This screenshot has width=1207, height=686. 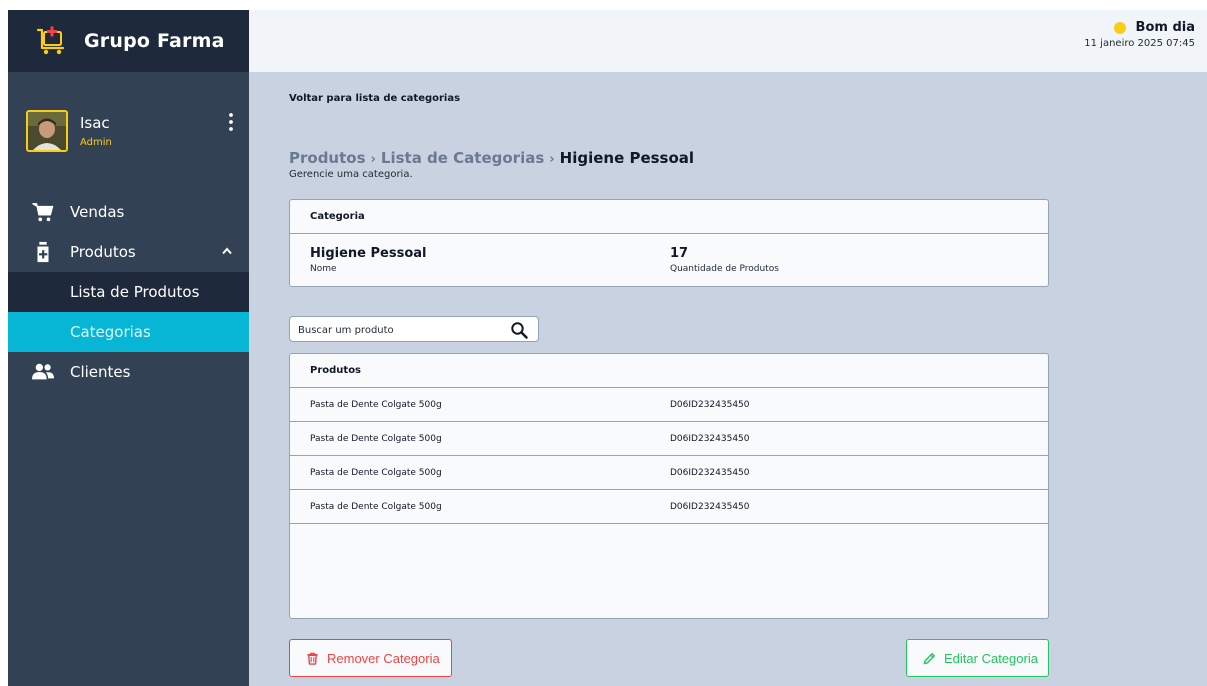 I want to click on top-bar: Bom dia 11 janeiro 2025 07:45, so click(x=728, y=41).